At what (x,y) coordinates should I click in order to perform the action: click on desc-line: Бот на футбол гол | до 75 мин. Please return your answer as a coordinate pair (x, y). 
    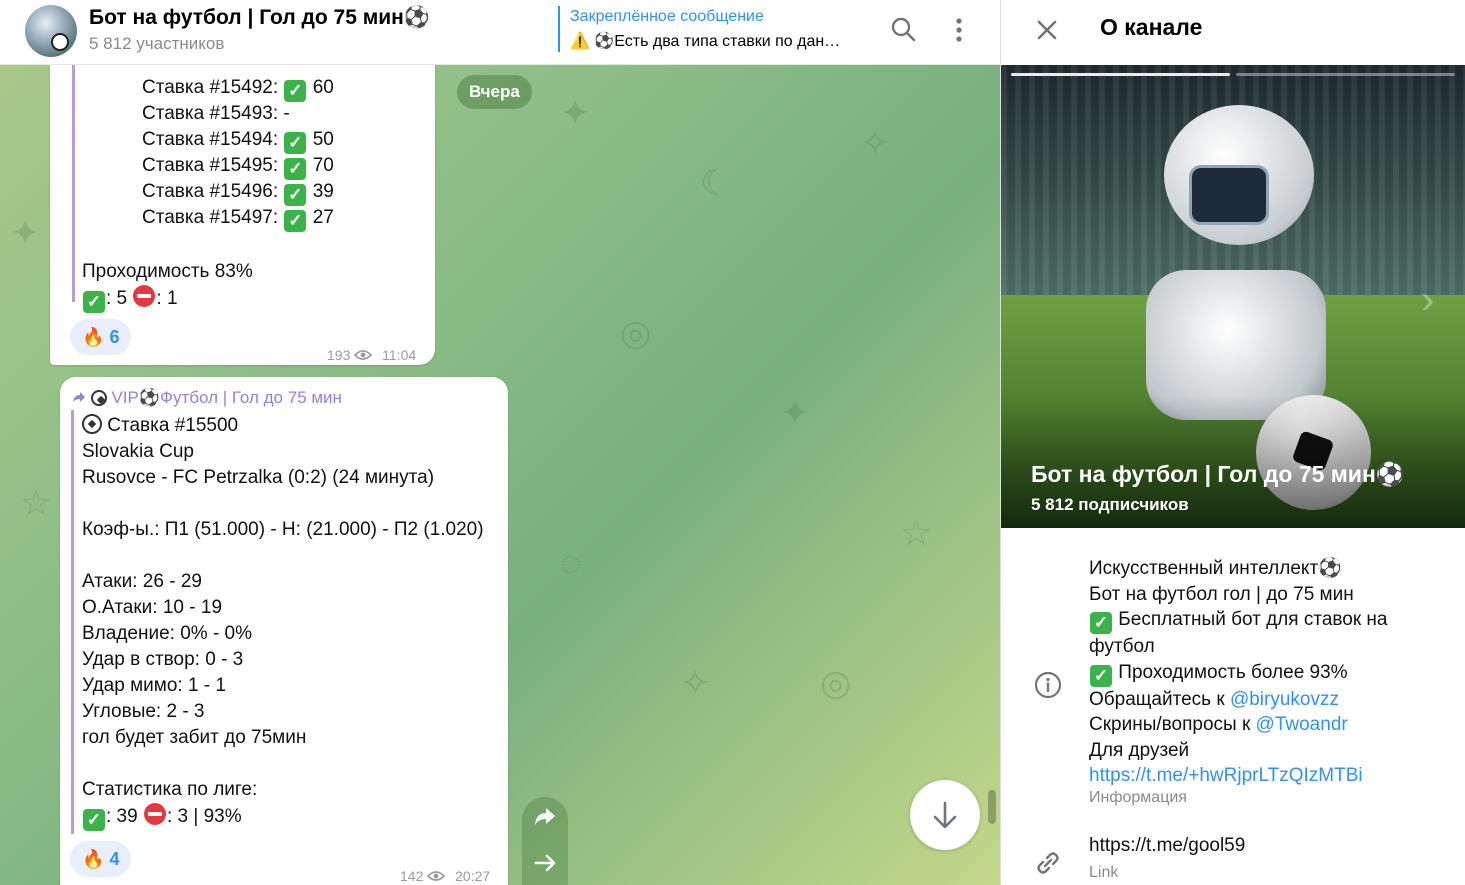
    Looking at the image, I should click on (1221, 594).